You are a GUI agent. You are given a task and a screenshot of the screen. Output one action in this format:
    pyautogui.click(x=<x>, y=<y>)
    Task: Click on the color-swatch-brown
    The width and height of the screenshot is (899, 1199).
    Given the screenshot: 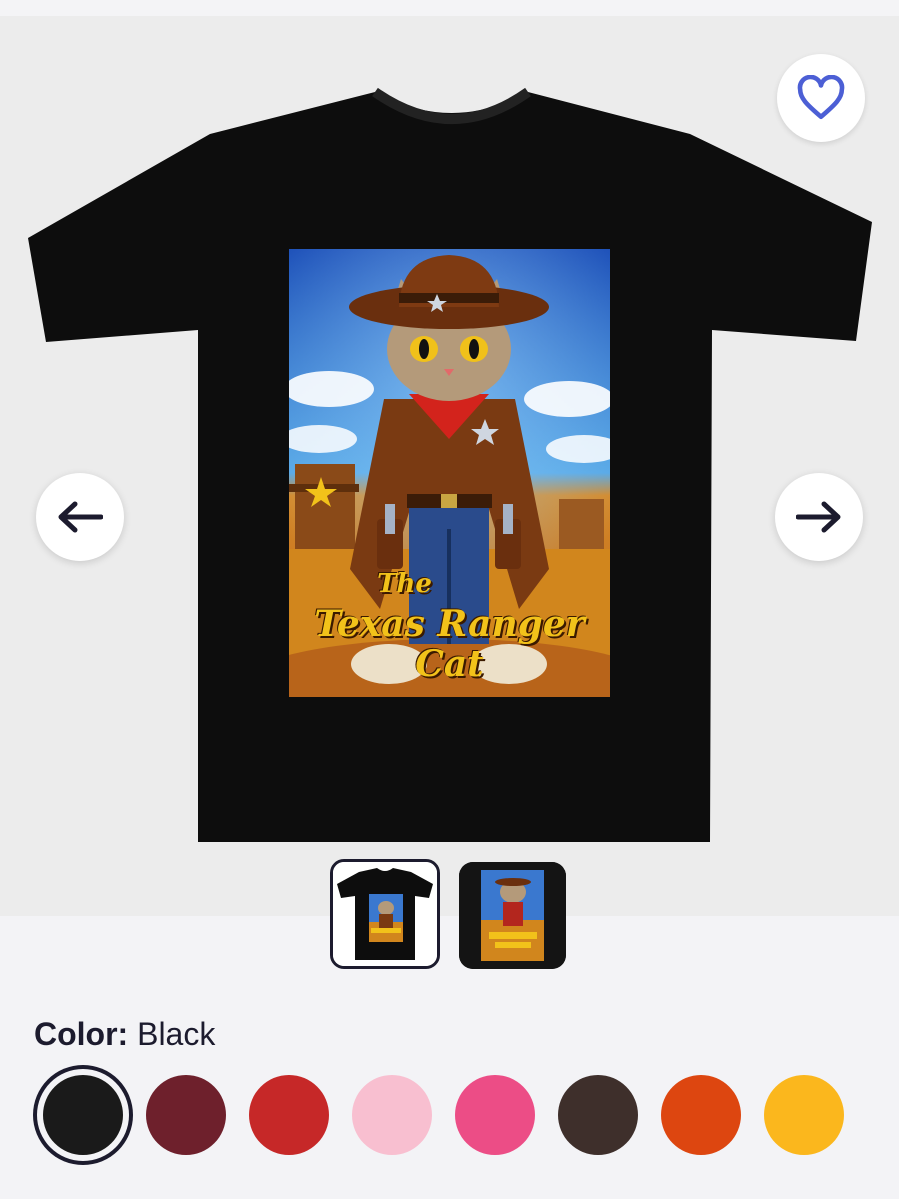 What is the action you would take?
    pyautogui.click(x=598, y=1115)
    